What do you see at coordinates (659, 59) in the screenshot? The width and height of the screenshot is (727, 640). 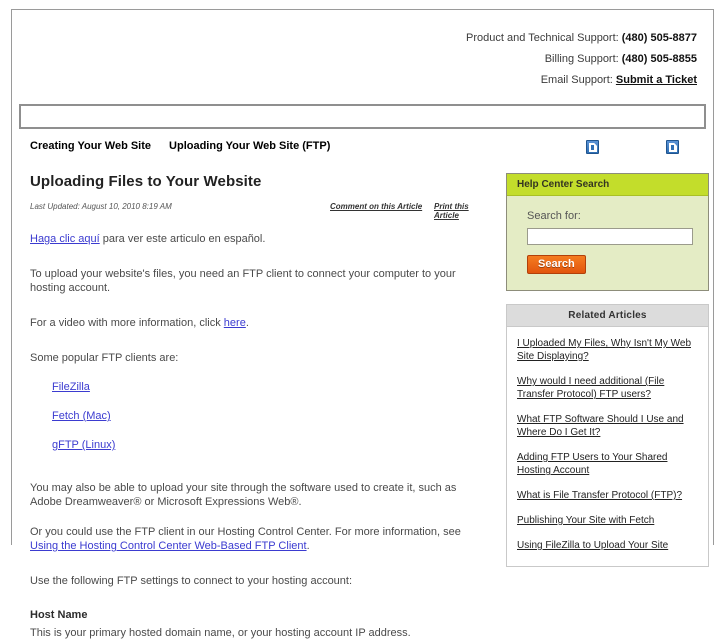 I see `support-phone-billing: (480) 505-8855` at bounding box center [659, 59].